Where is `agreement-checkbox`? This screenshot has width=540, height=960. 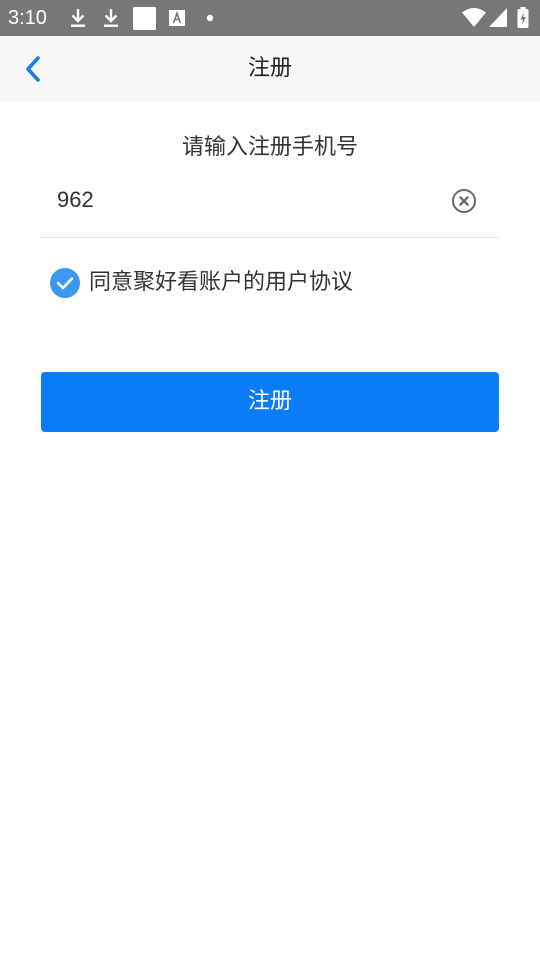
agreement-checkbox is located at coordinates (65, 283).